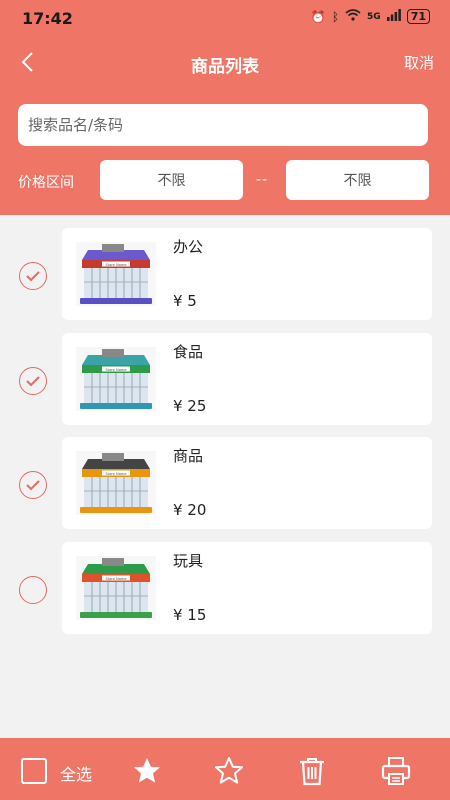 Image resolution: width=450 pixels, height=800 pixels. I want to click on product-card: Store Name 商品 ¥ 20, so click(247, 483).